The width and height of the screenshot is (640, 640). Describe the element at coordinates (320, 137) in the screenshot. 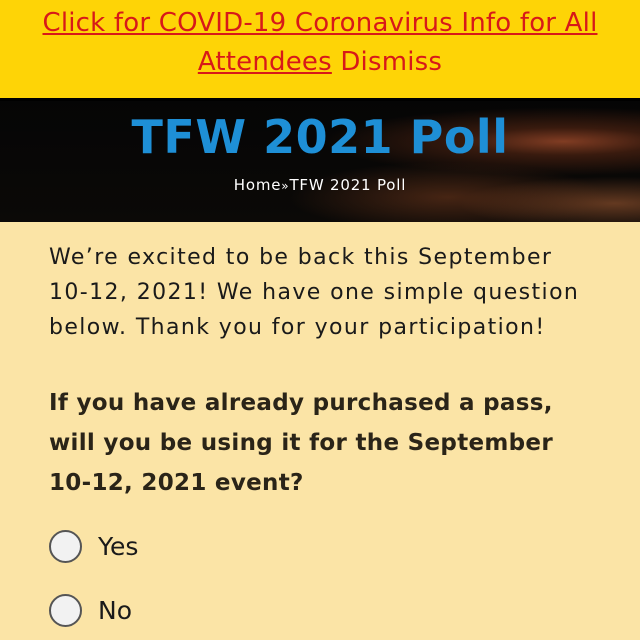

I see `page-title: TFW 2021 Poll` at that location.